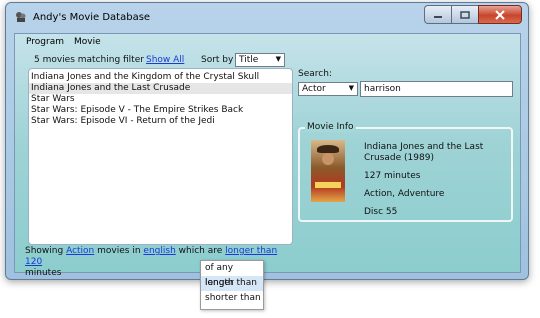 This screenshot has width=540, height=318. What do you see at coordinates (43, 273) in the screenshot?
I see `minutes-text: minutes` at bounding box center [43, 273].